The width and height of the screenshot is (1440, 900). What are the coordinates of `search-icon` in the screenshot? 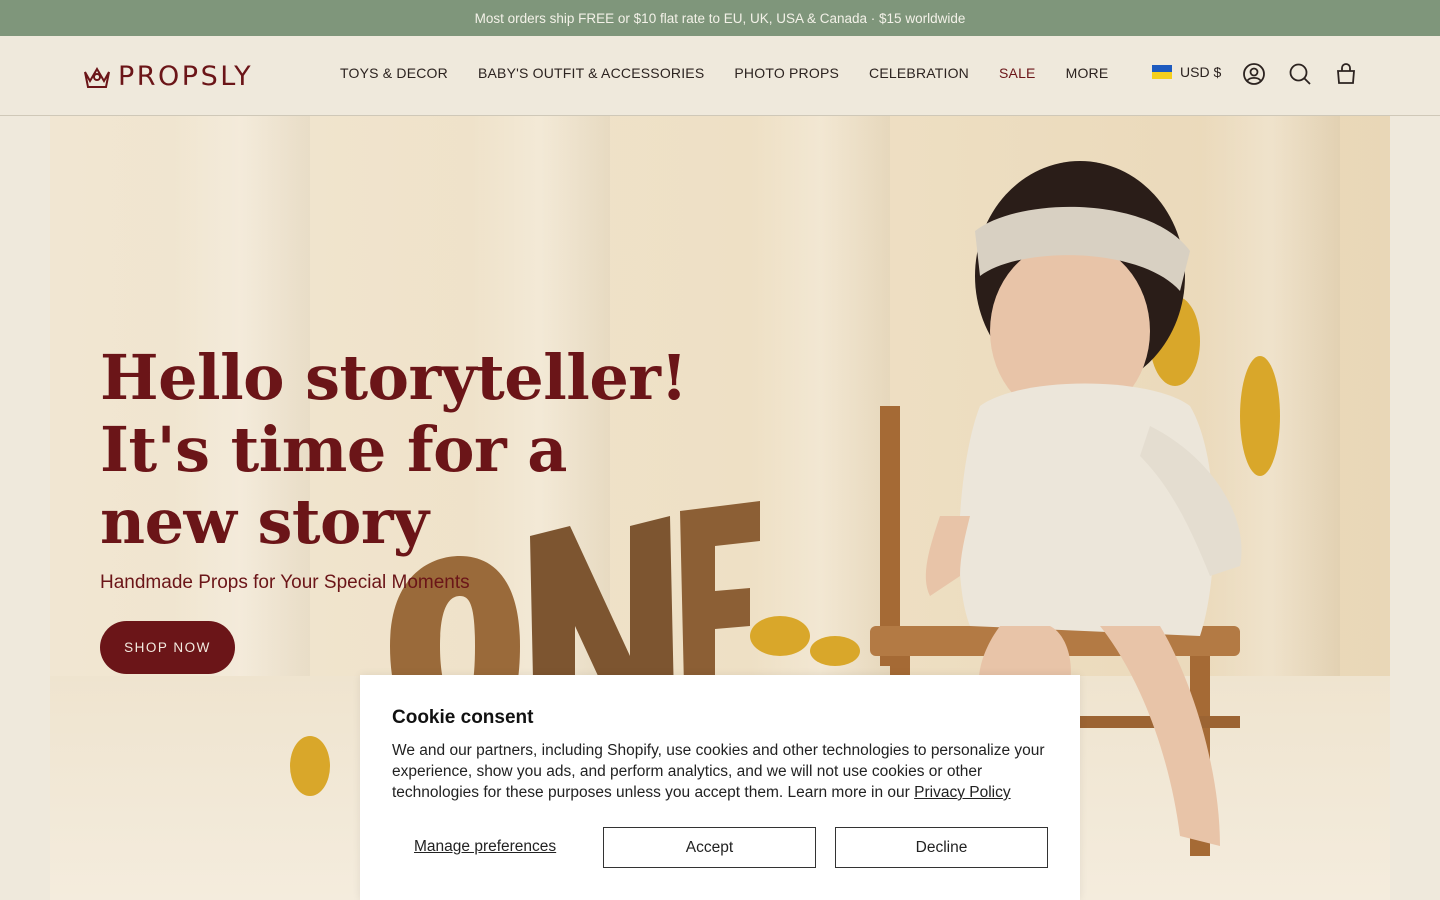 It's located at (1300, 74).